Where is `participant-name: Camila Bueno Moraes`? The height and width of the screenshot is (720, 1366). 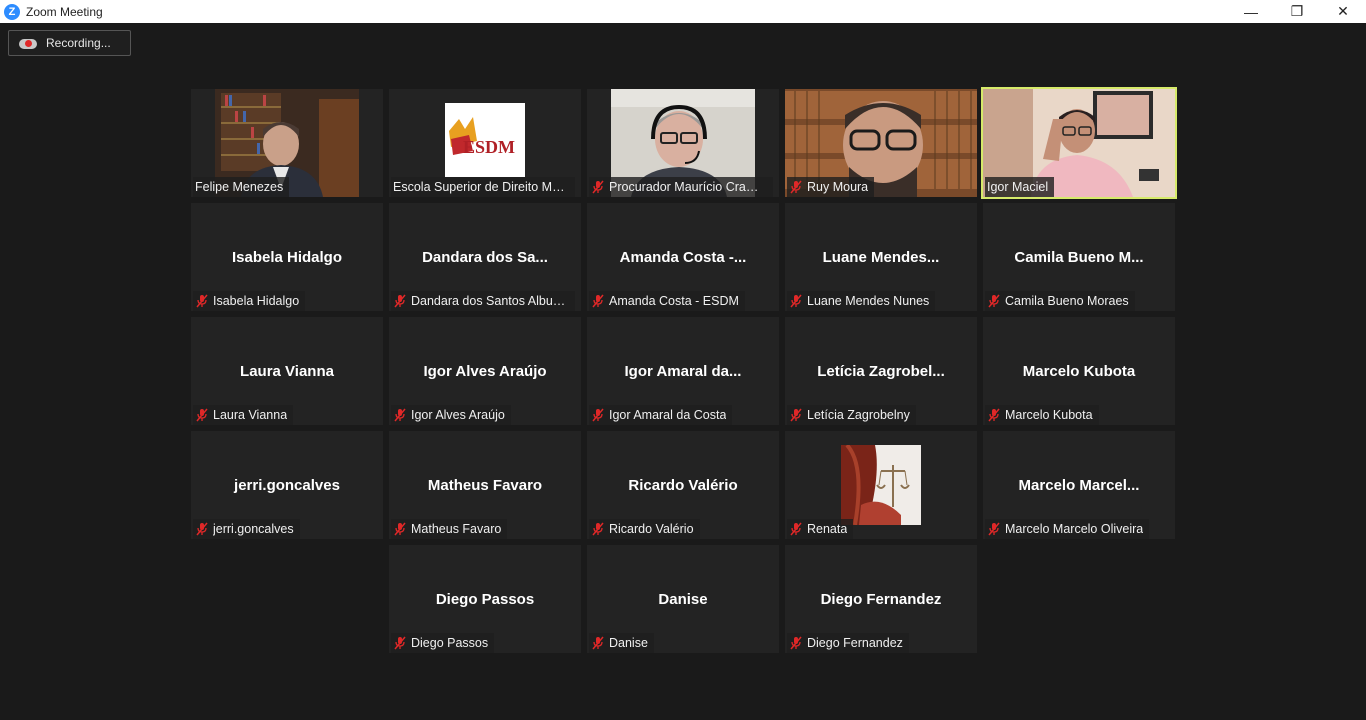
participant-name: Camila Bueno Moraes is located at coordinates (1067, 301).